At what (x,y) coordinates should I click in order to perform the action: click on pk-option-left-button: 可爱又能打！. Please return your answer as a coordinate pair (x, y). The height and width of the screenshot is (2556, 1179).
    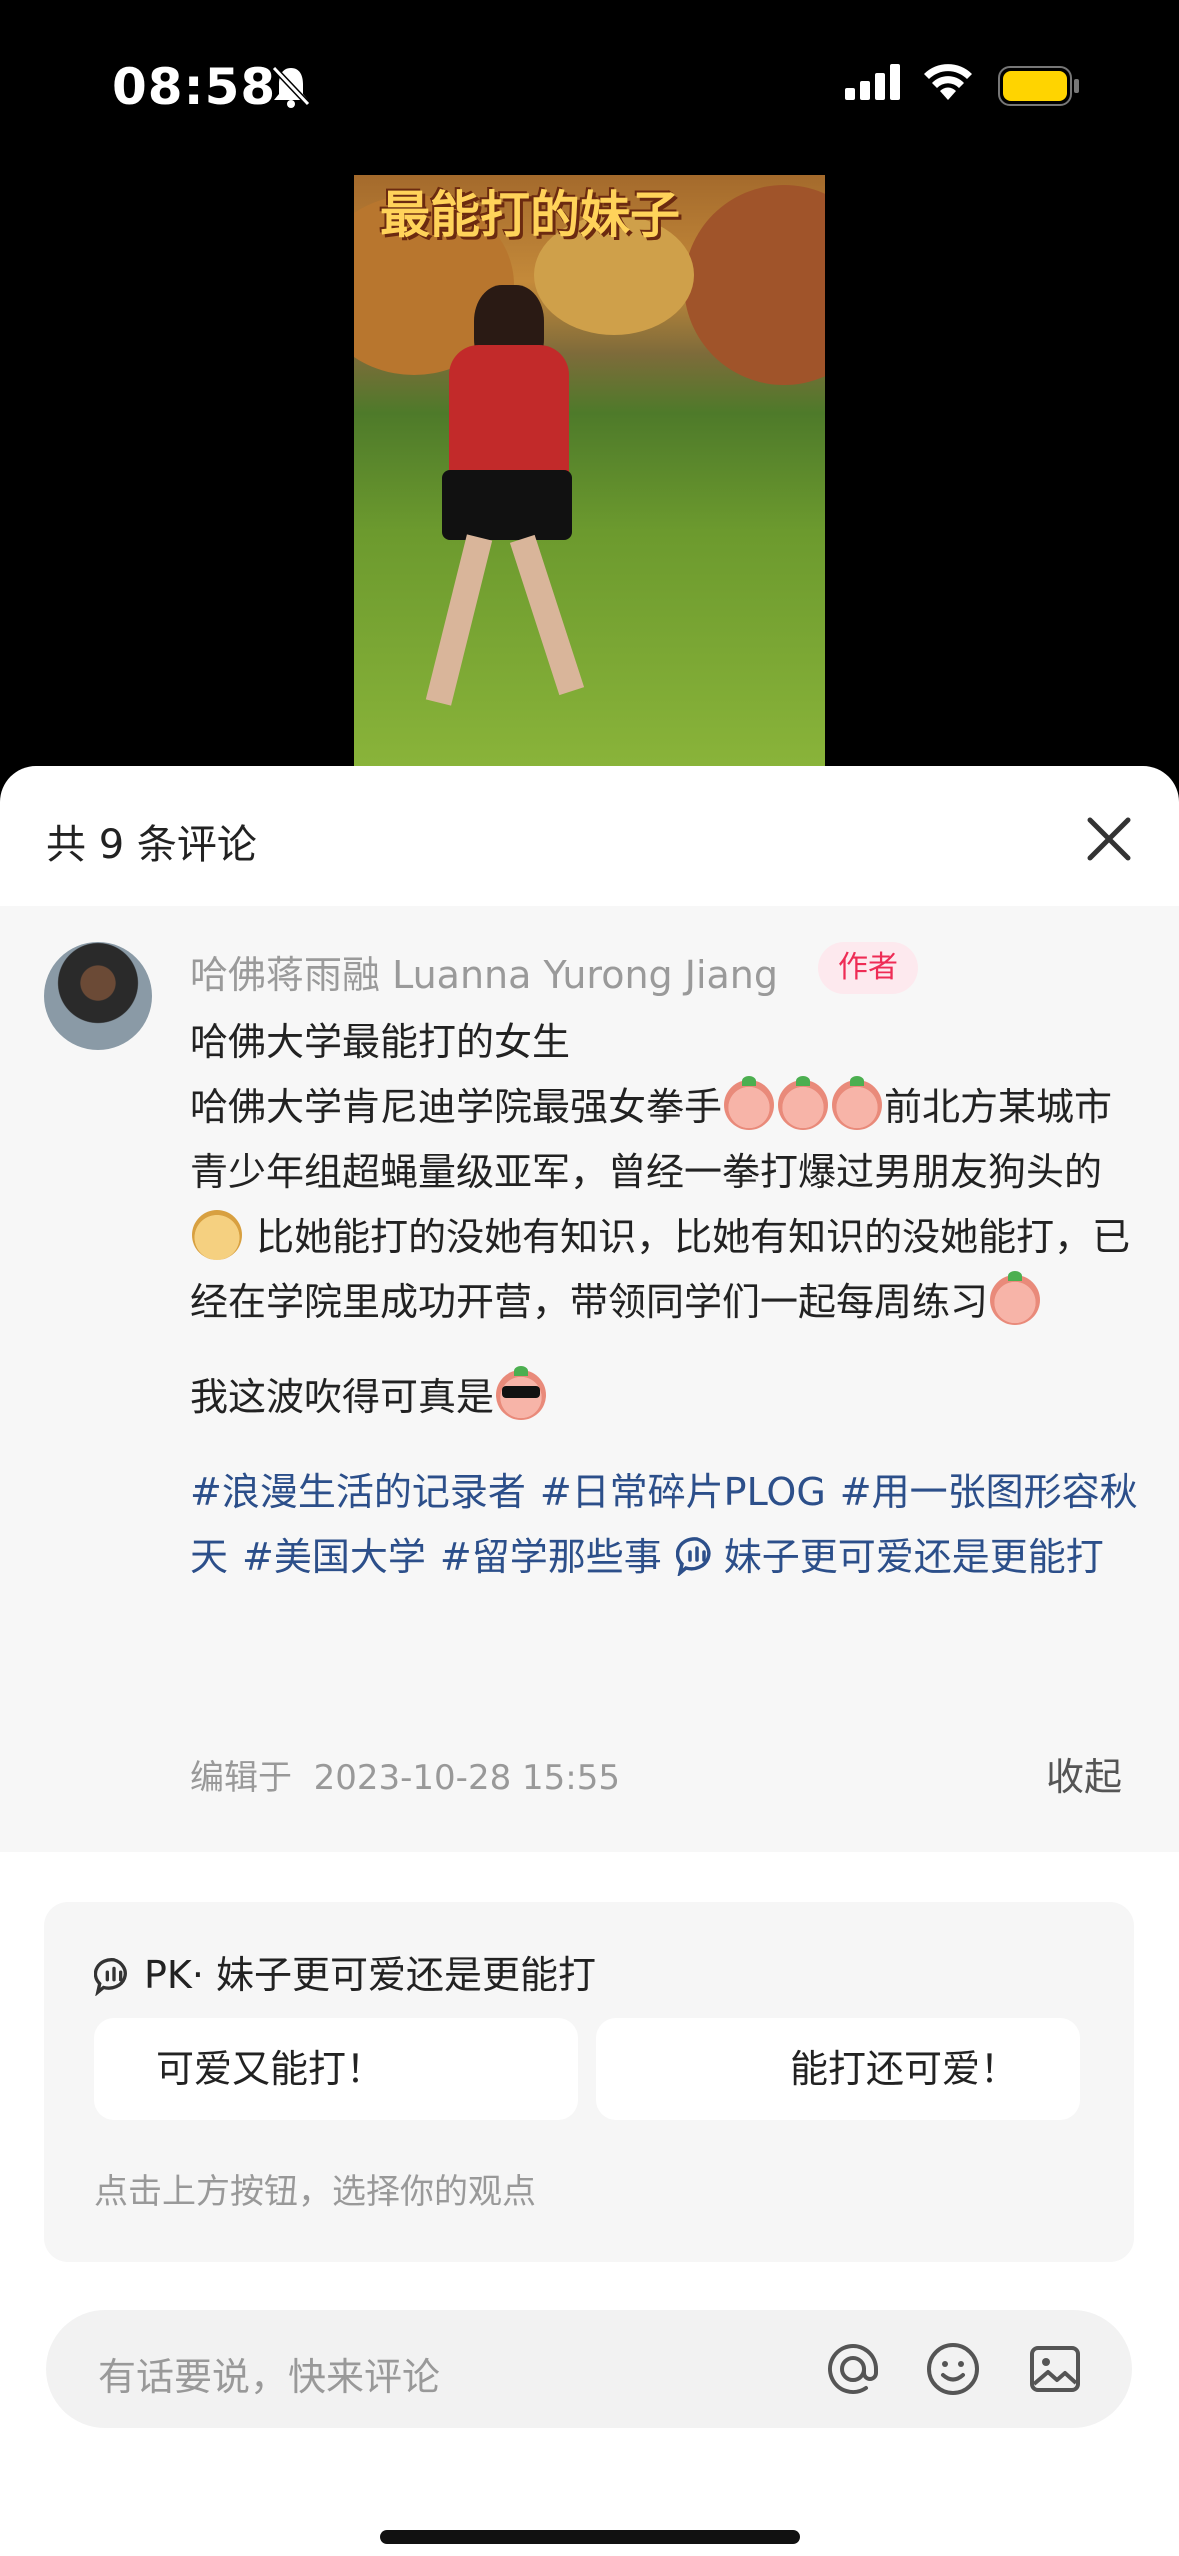
    Looking at the image, I should click on (336, 2069).